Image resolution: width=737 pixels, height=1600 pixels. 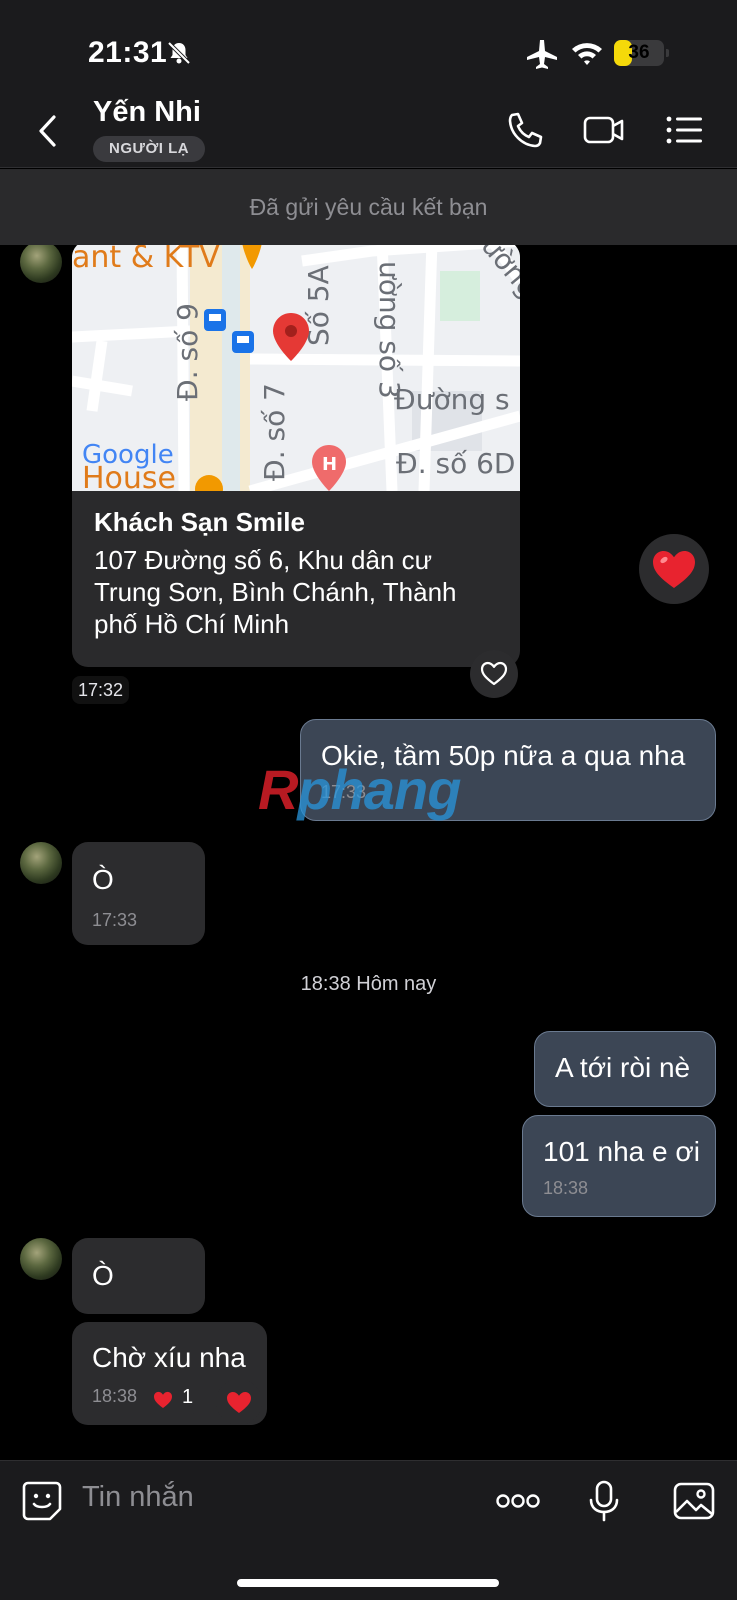 What do you see at coordinates (456, 463) in the screenshot?
I see `map-label-so6d: Đ. số 6D` at bounding box center [456, 463].